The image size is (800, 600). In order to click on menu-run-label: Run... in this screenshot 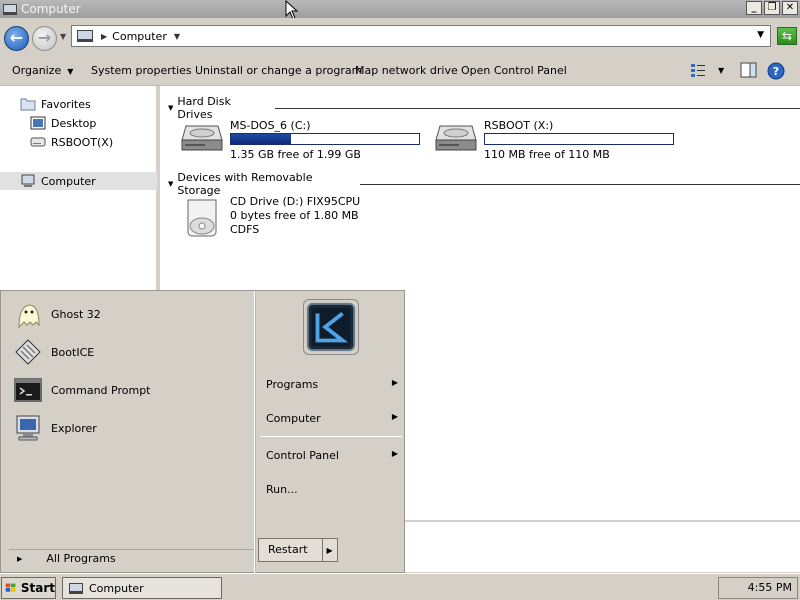, I will do `click(282, 489)`.